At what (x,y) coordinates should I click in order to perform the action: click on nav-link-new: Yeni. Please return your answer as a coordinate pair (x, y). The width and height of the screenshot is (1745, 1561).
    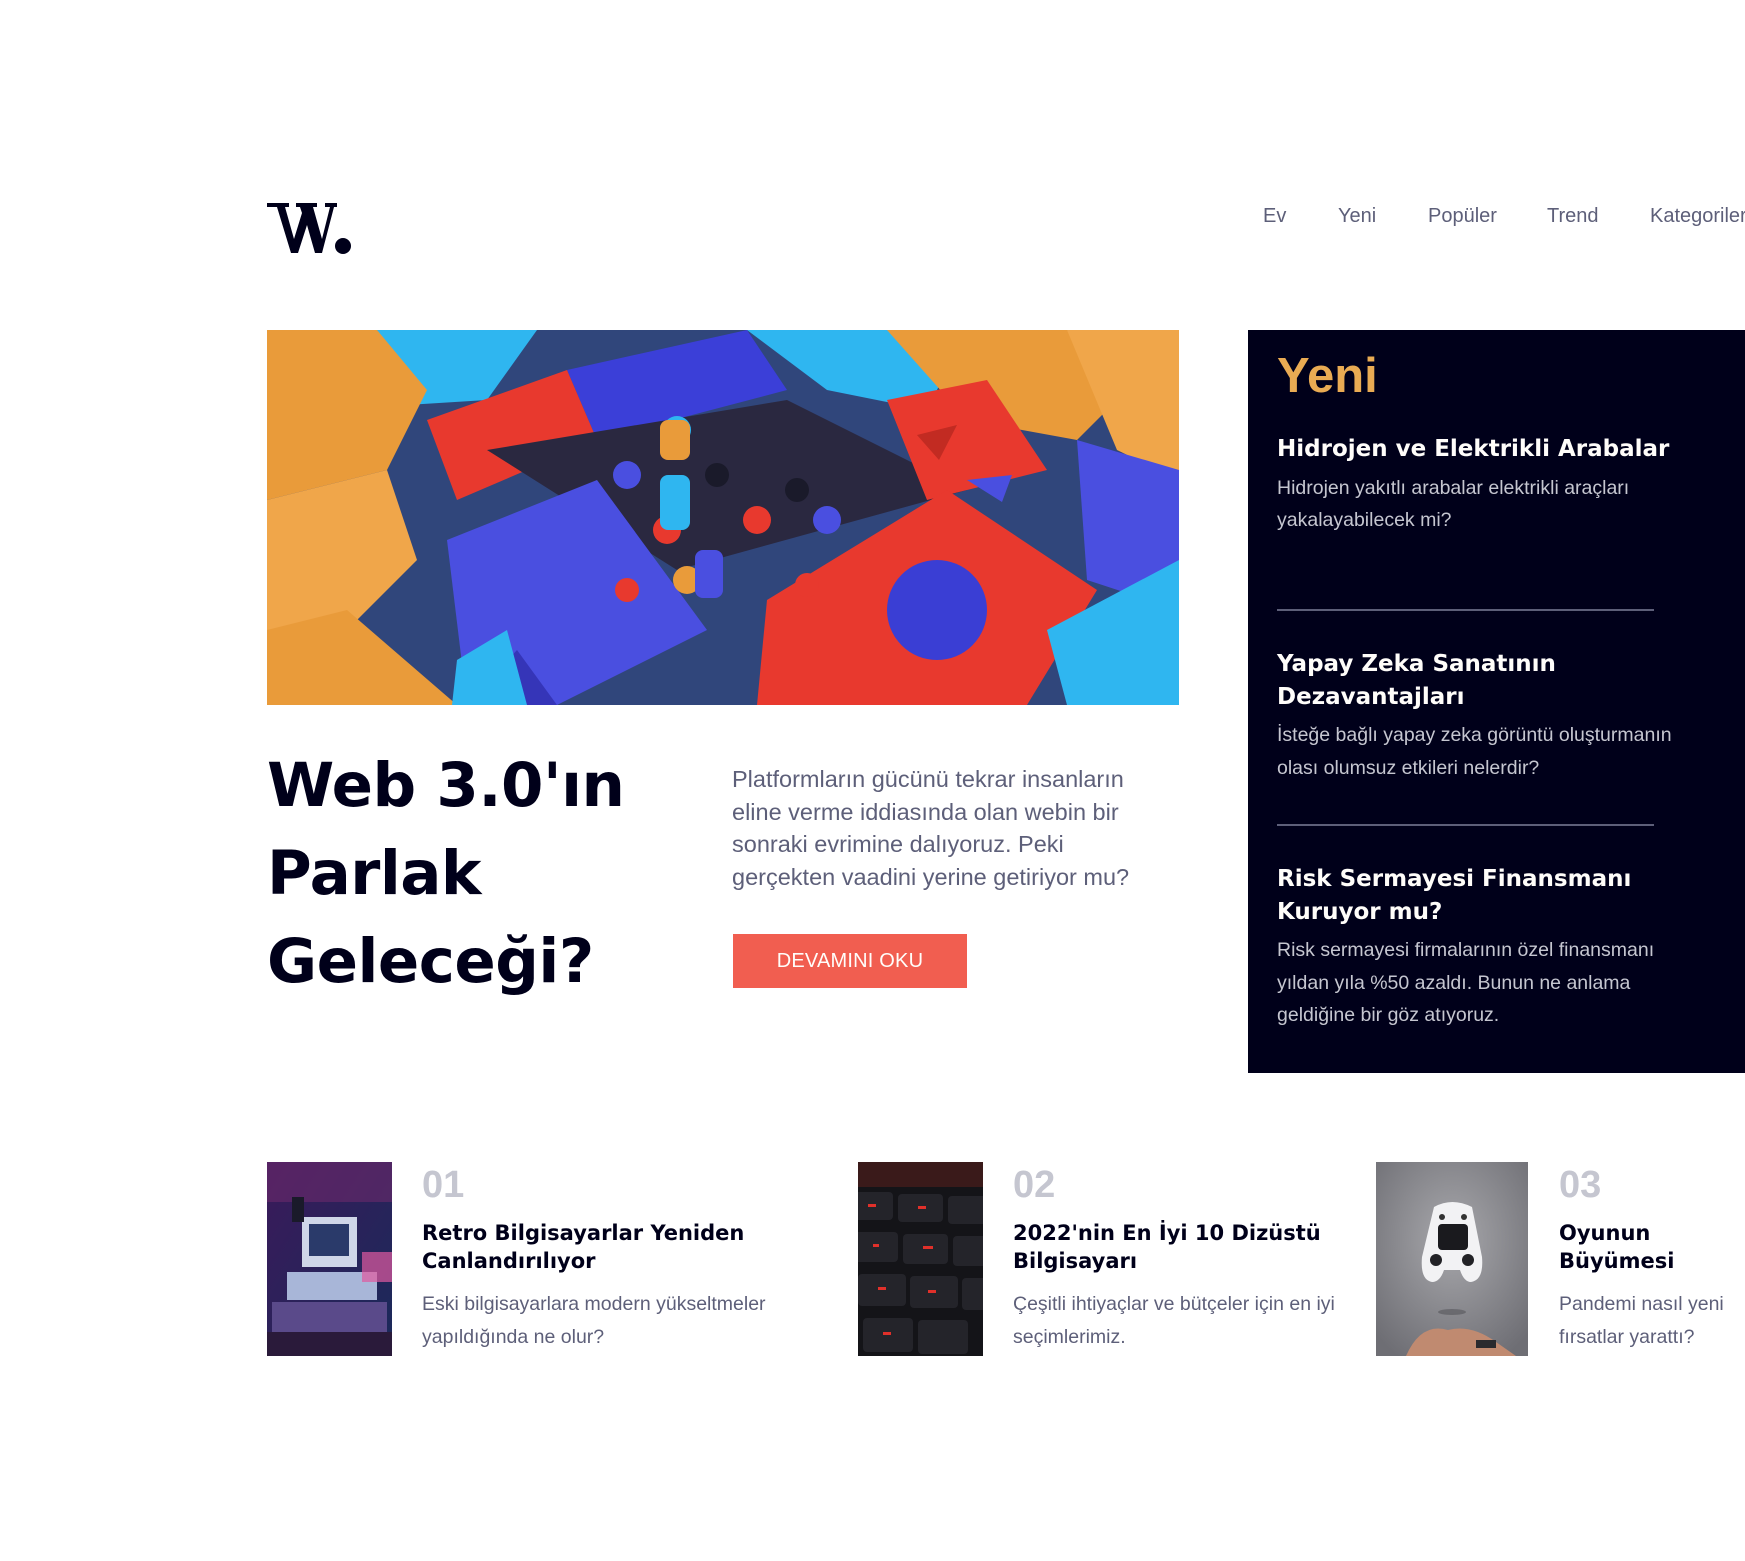
    Looking at the image, I should click on (1357, 216).